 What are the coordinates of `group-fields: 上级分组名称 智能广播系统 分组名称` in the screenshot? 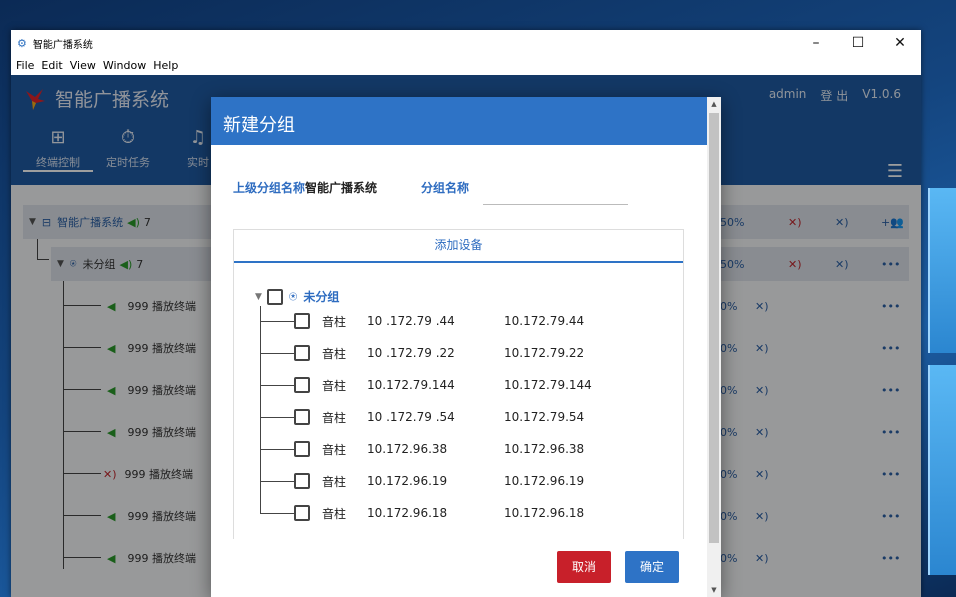 It's located at (431, 190).